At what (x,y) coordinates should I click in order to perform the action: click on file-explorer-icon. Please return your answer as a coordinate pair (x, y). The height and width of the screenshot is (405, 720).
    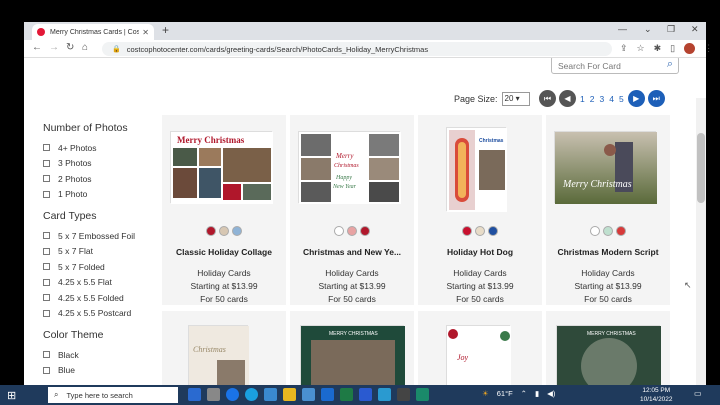
    Looking at the image, I should click on (289, 394).